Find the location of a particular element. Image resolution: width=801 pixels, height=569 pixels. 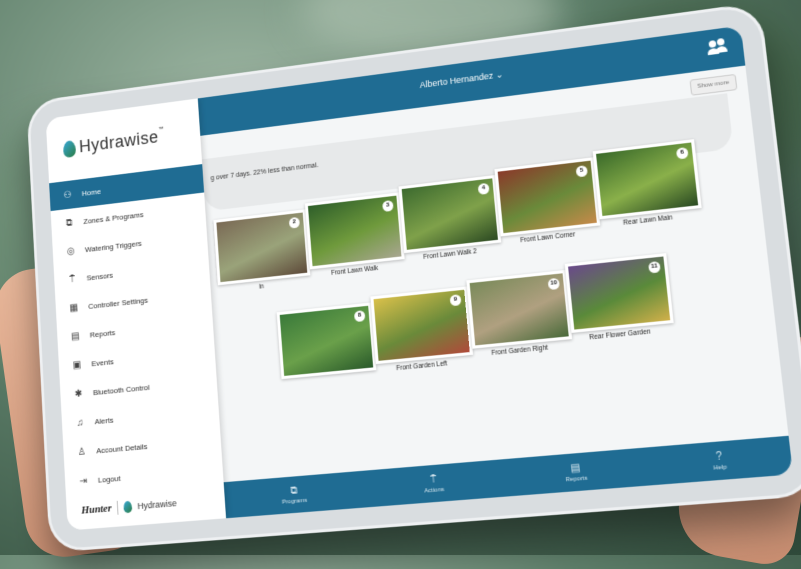

zone-card: 4 Front Lawn Walk 2 is located at coordinates (450, 219).